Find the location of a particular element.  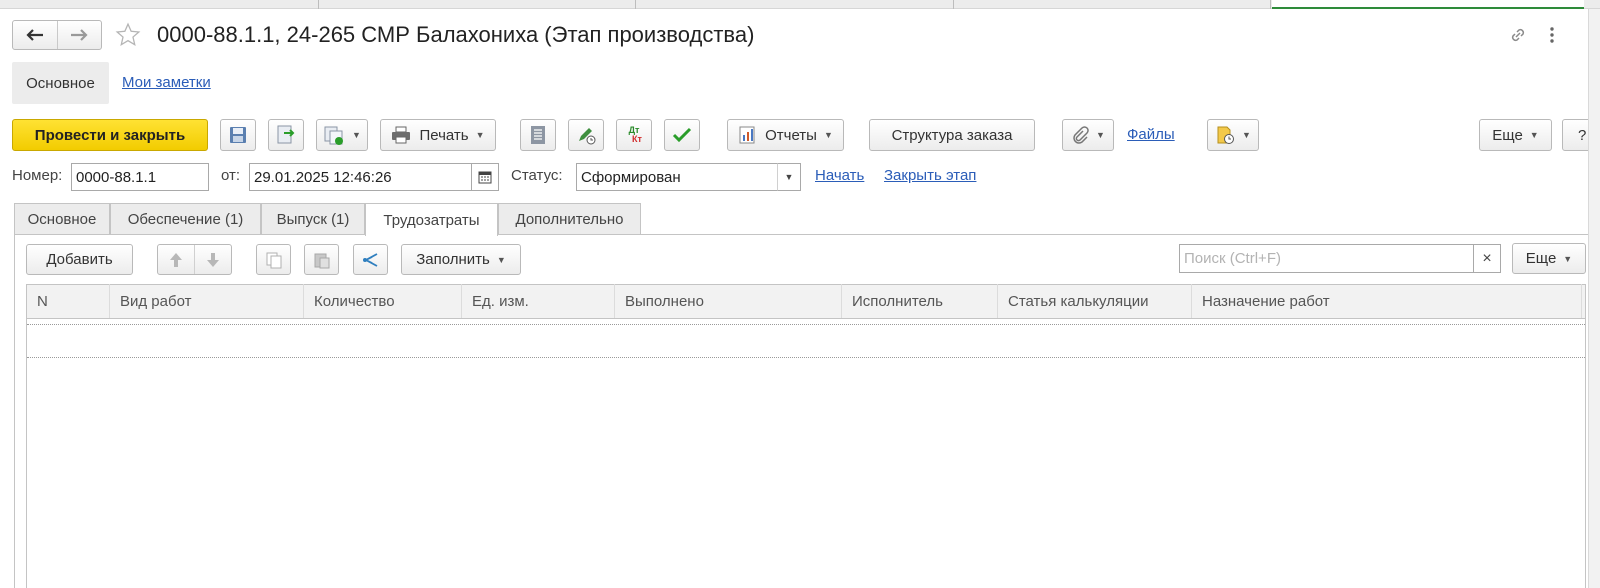

branch-icon is located at coordinates (369, 259).